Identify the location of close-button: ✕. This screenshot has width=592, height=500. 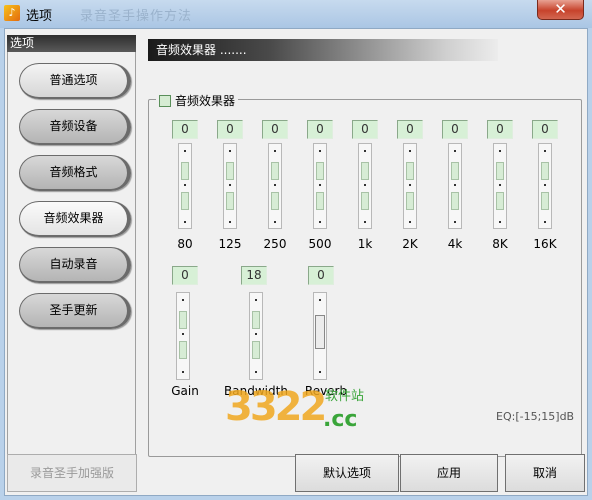
(560, 10).